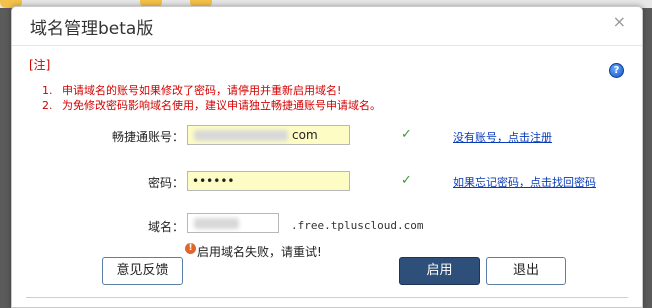 This screenshot has height=308, width=652. I want to click on domain-input, so click(233, 223).